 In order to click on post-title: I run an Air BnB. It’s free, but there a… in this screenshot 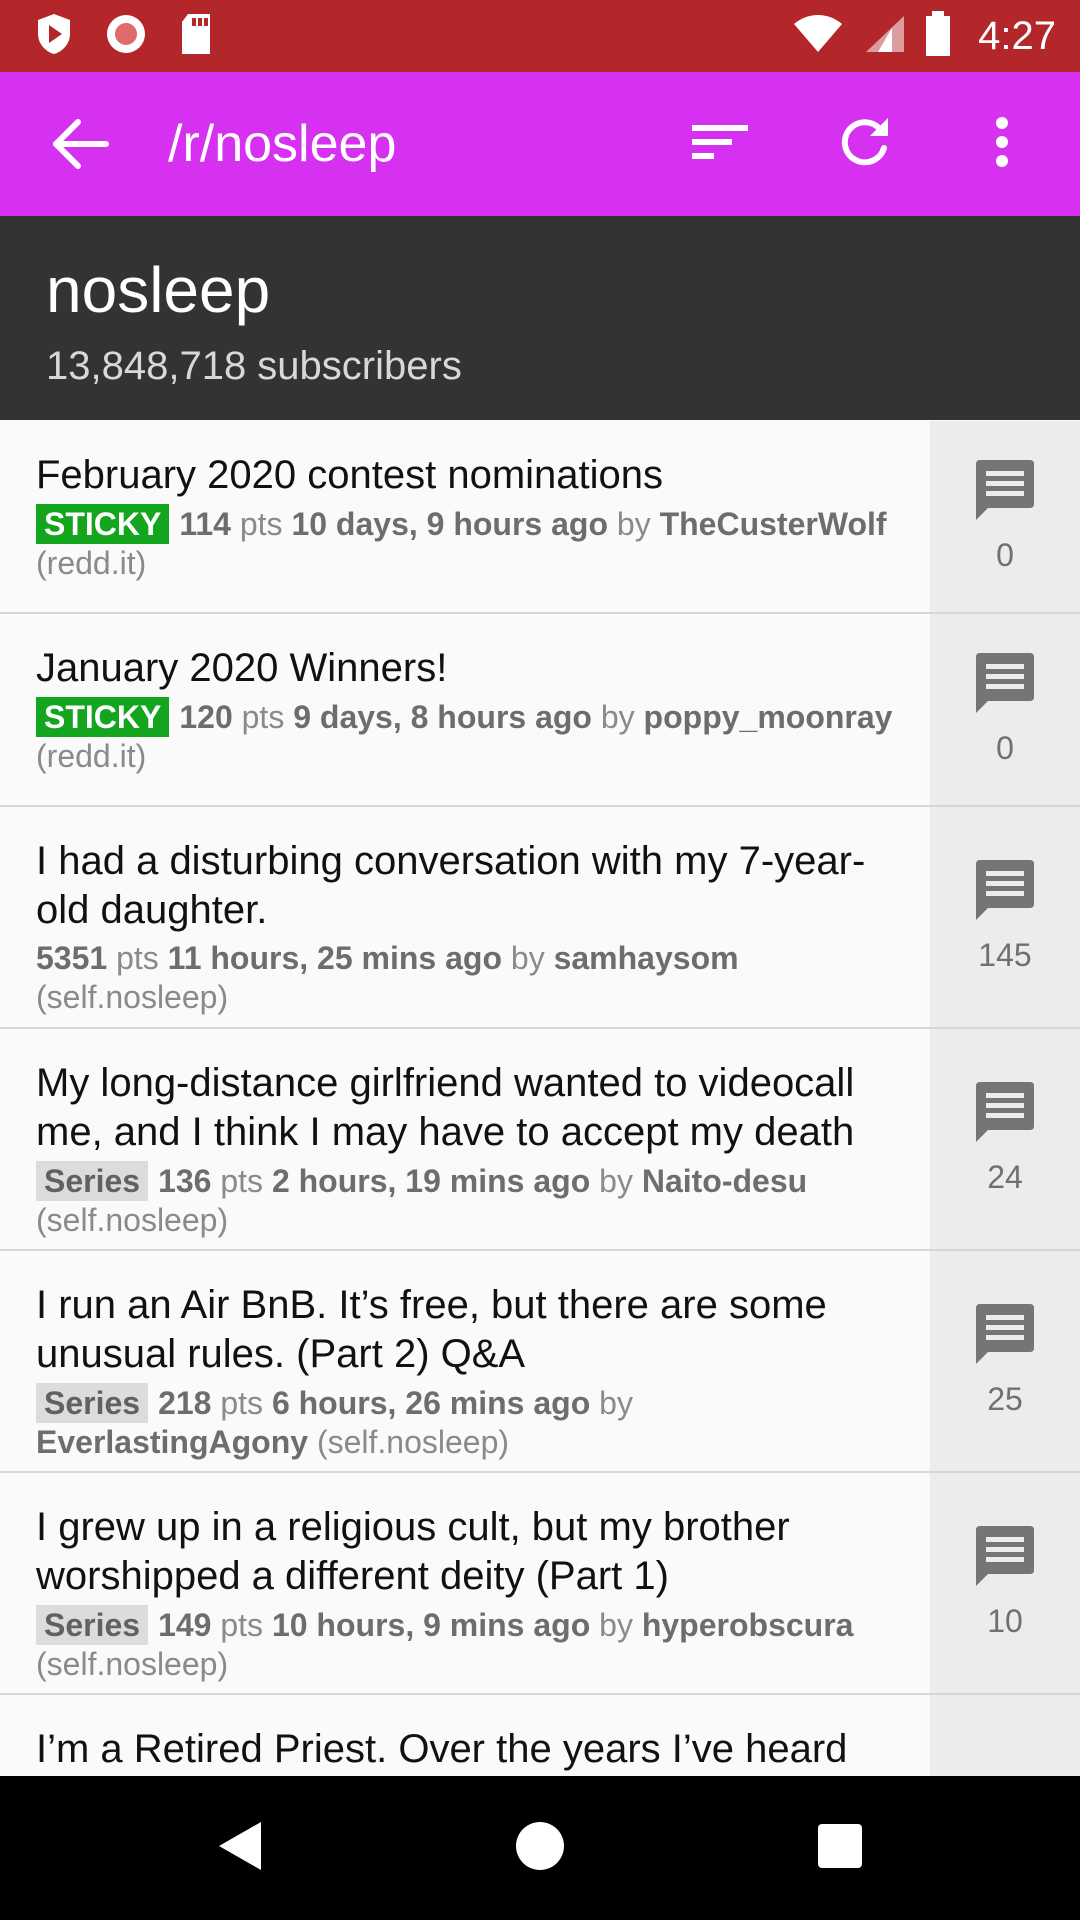, I will do `click(473, 1330)`.